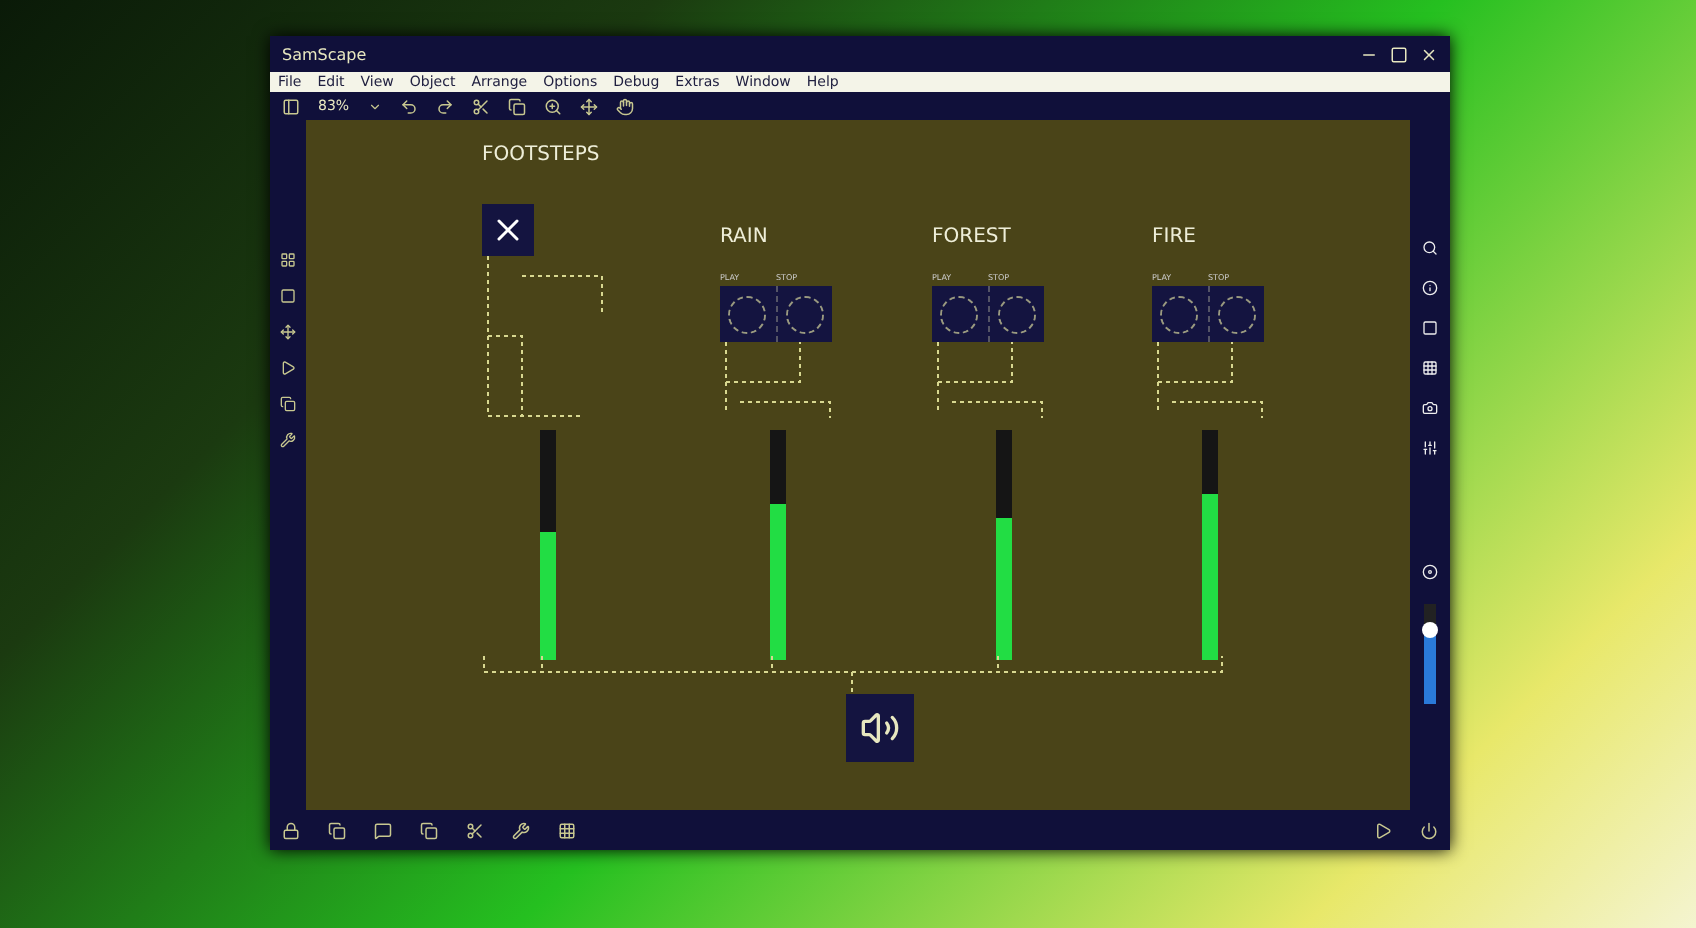 The image size is (1696, 928). What do you see at coordinates (383, 830) in the screenshot?
I see `comment-icon` at bounding box center [383, 830].